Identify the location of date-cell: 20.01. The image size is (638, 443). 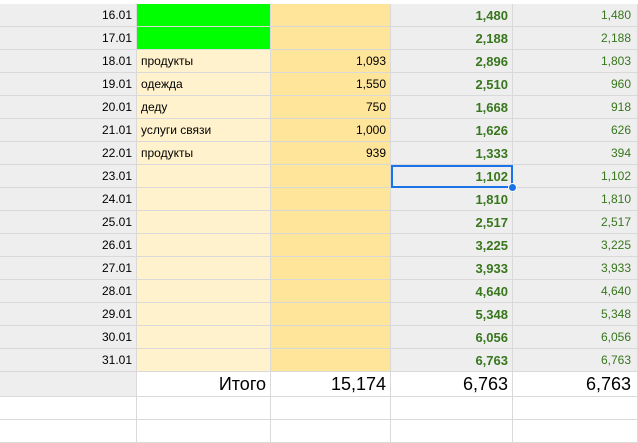
(68, 107).